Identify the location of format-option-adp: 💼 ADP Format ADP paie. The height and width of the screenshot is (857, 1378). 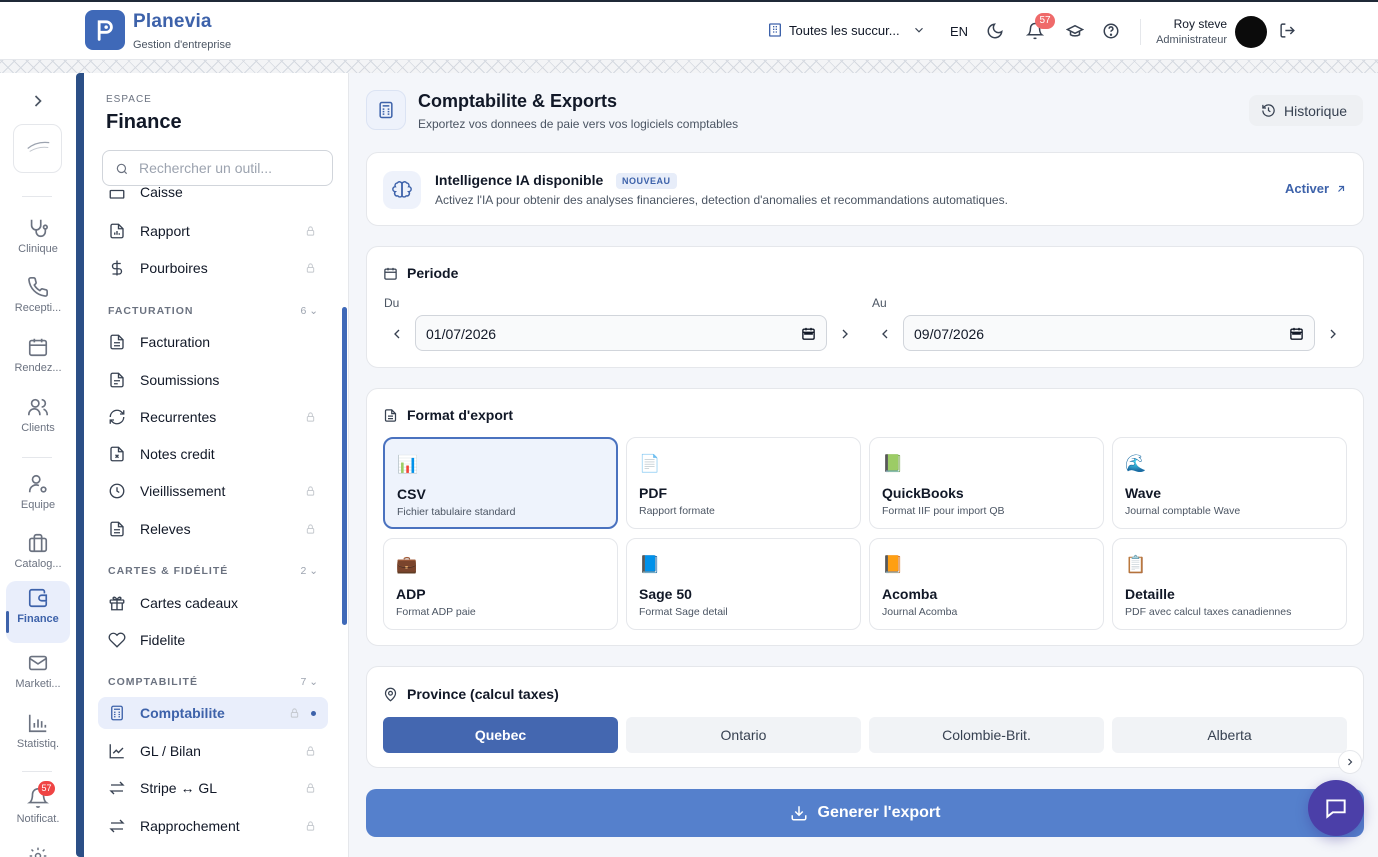
(500, 584).